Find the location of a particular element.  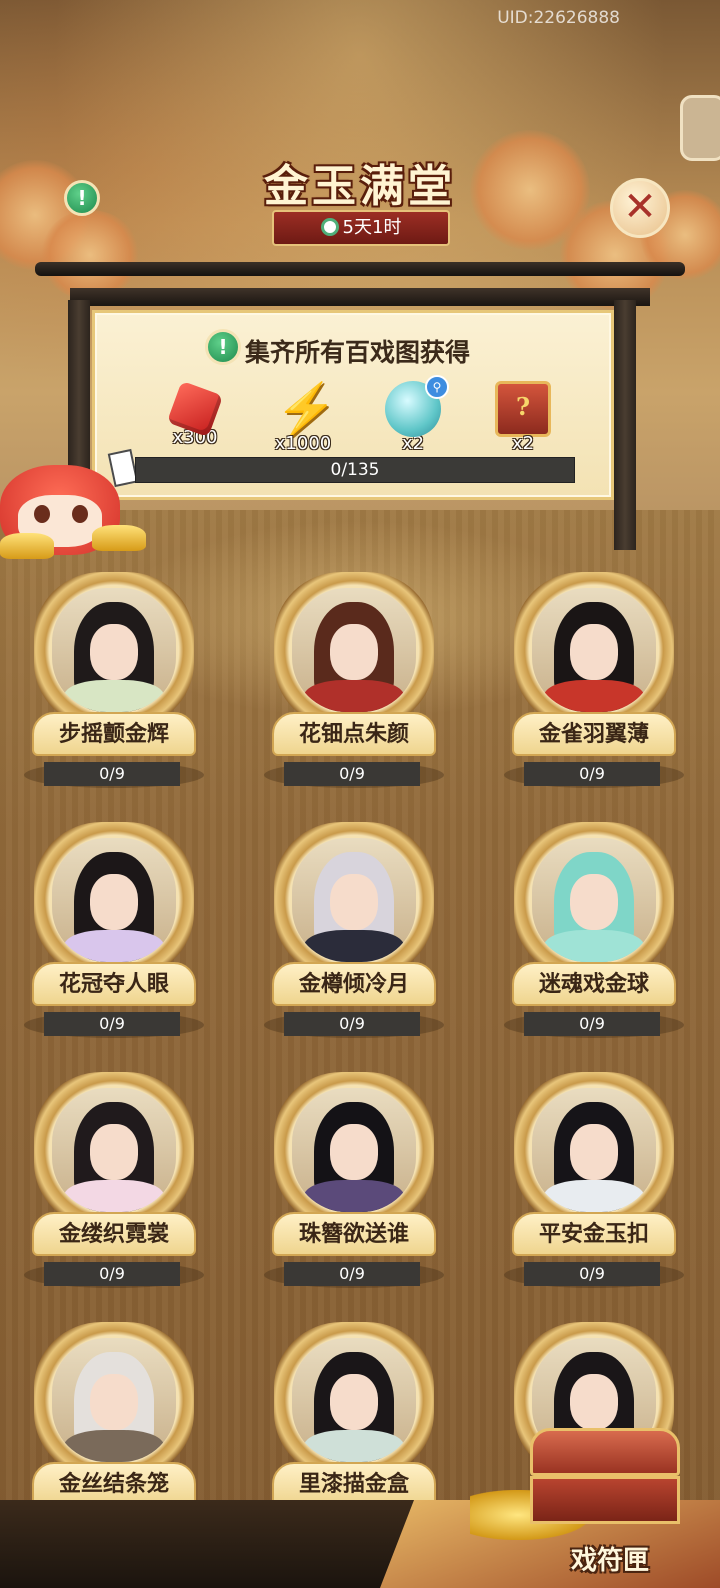

collection-reward-panel: ! 集齐所有百戏图获得 x300 ⚡ x1000 ⚲ x2 ? x2 0/135 is located at coordinates (353, 405).